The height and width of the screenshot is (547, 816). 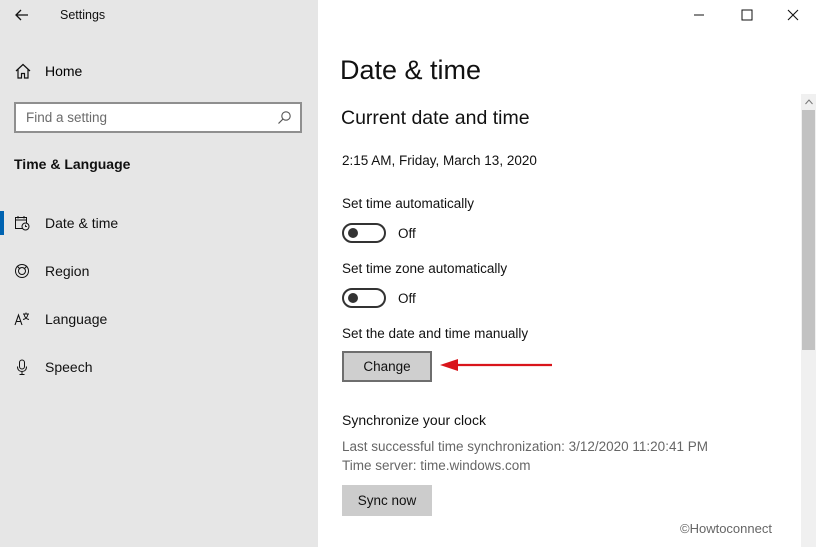 I want to click on back-arrow-icon, so click(x=21, y=15).